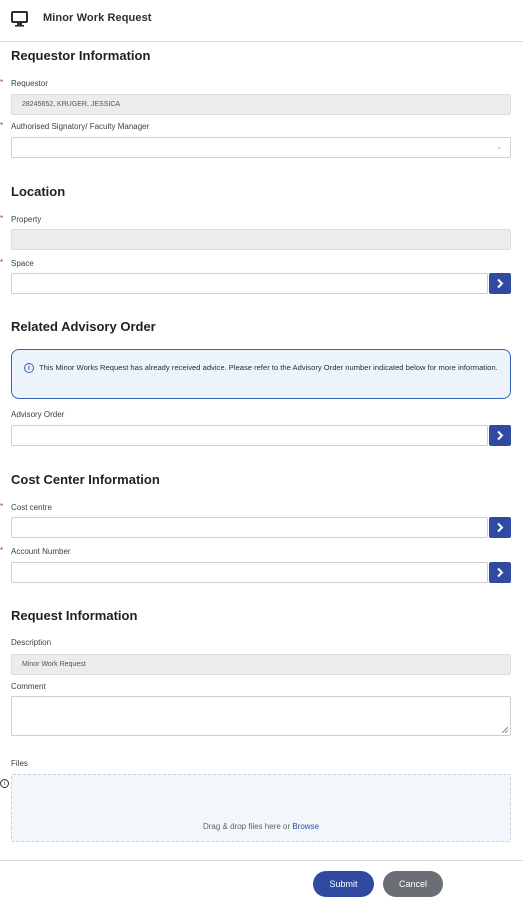  What do you see at coordinates (74, 615) in the screenshot?
I see `section-title-request: Request Information` at bounding box center [74, 615].